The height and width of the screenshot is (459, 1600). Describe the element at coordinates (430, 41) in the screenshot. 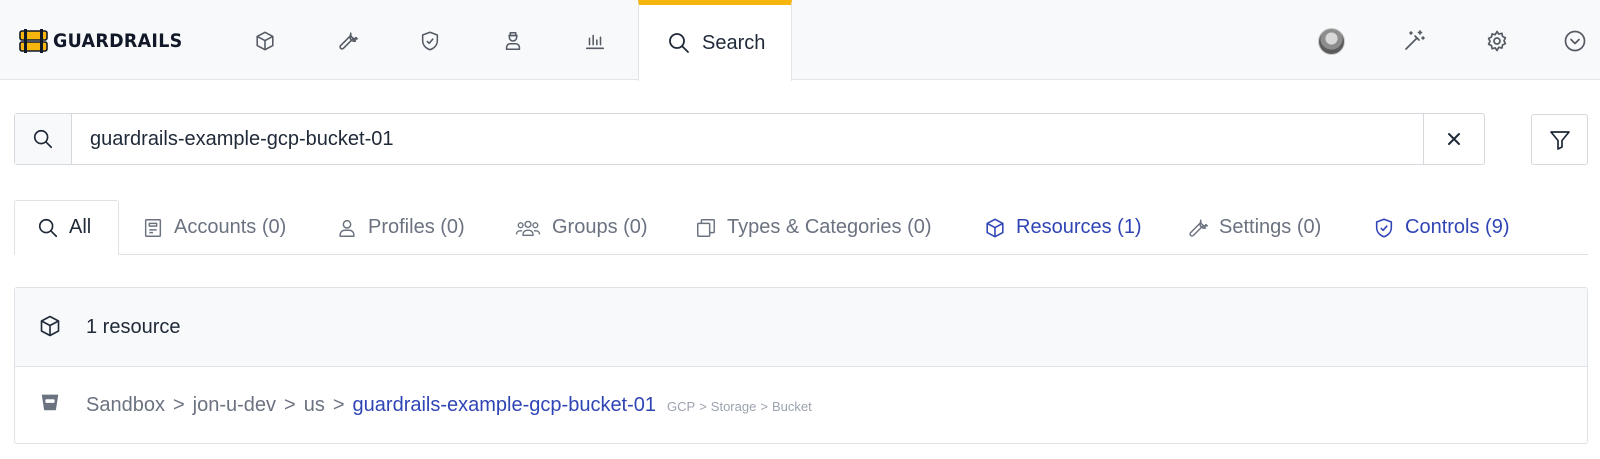

I see `controls-shield-icon` at that location.